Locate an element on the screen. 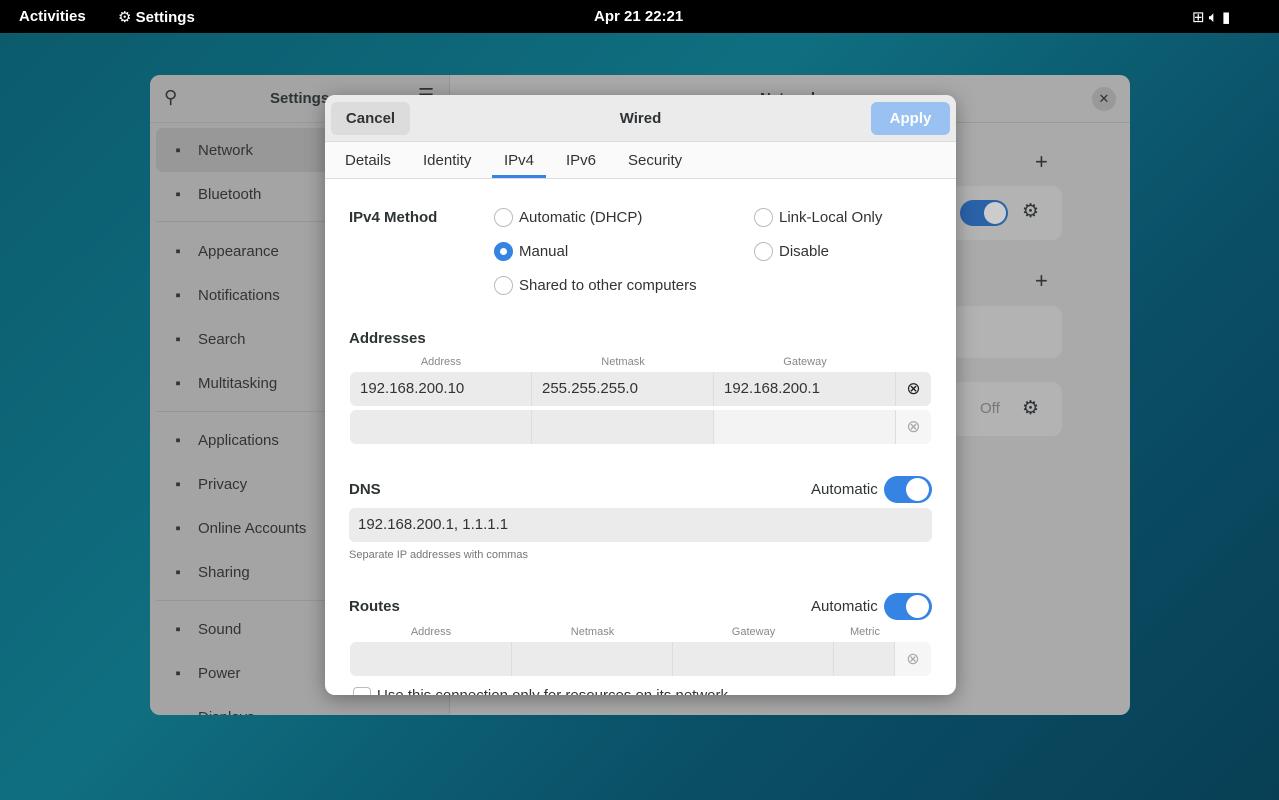  sidebar-item-label: Displays is located at coordinates (226, 712).